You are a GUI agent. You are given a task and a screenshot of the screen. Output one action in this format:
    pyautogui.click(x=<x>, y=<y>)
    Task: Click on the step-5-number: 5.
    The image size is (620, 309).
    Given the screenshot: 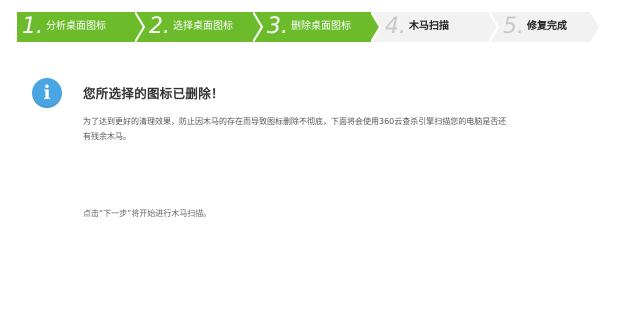 What is the action you would take?
    pyautogui.click(x=513, y=26)
    